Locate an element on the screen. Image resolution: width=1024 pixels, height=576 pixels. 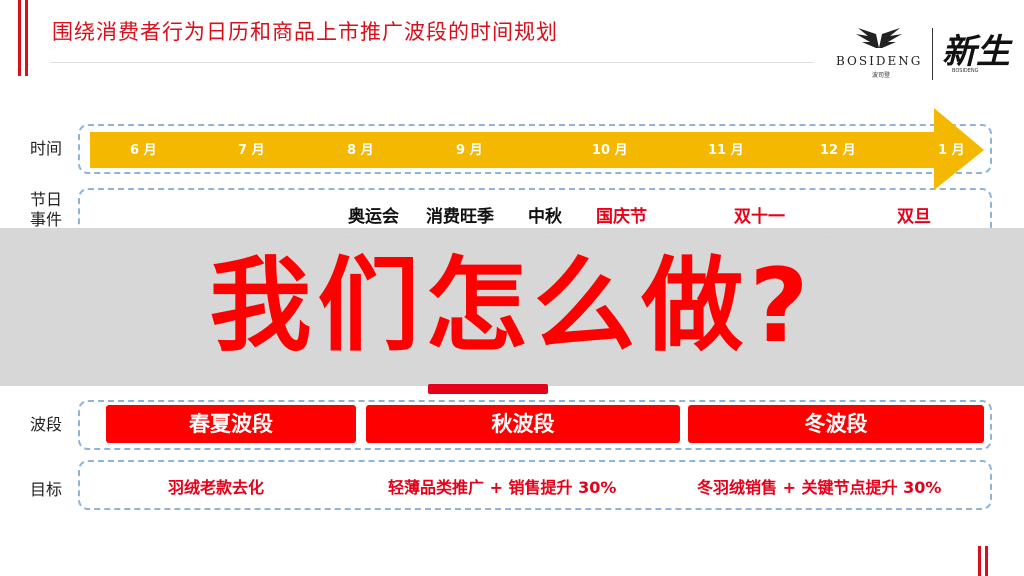
logo-script-subtext: BOSIDENG is located at coordinates (965, 71).